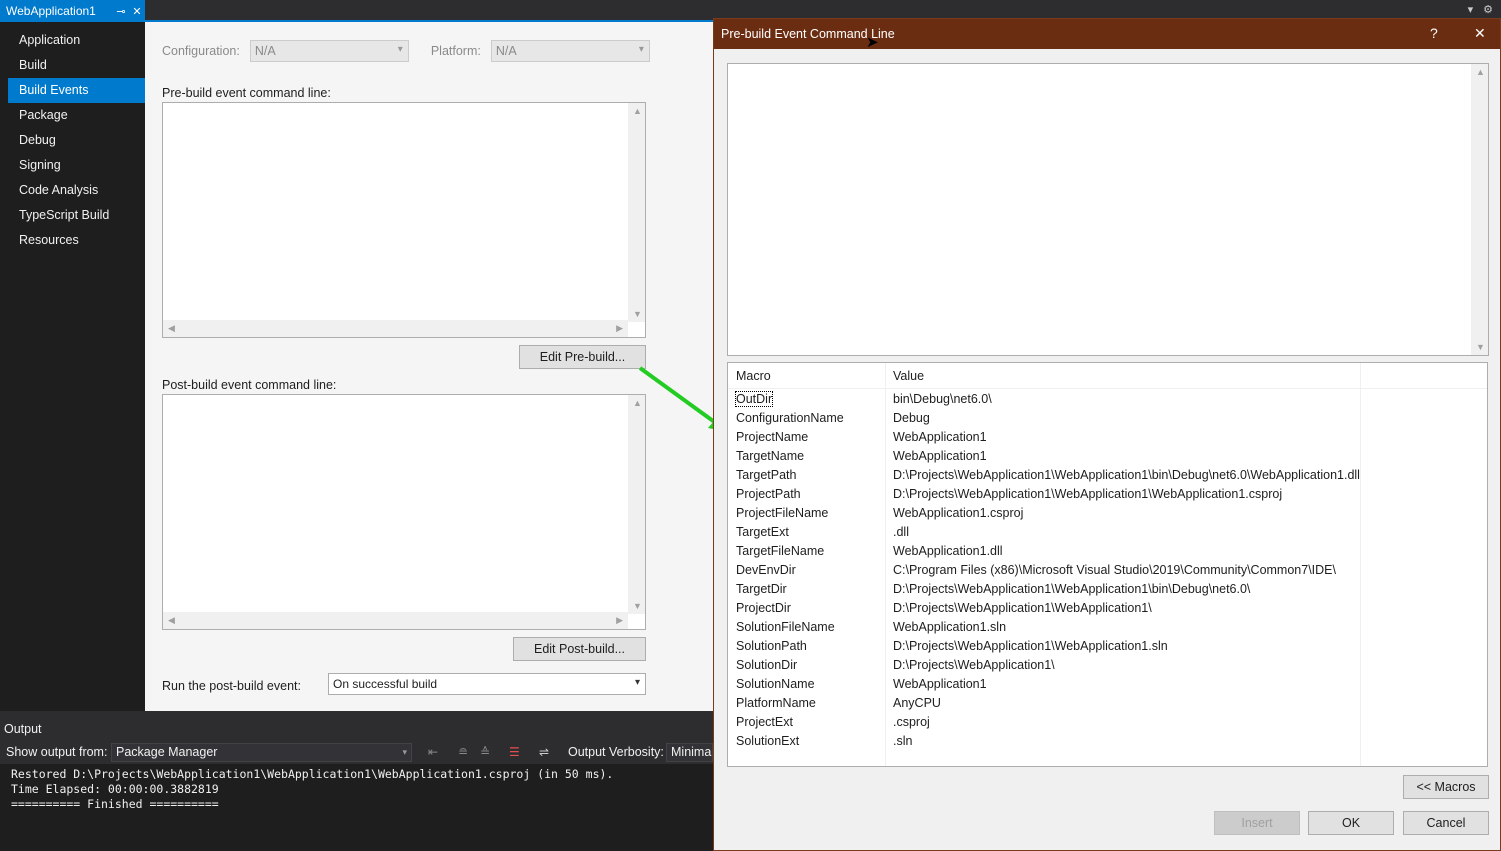 The height and width of the screenshot is (851, 1501). What do you see at coordinates (570, 51) in the screenshot?
I see `platform-select: N/A ▾` at bounding box center [570, 51].